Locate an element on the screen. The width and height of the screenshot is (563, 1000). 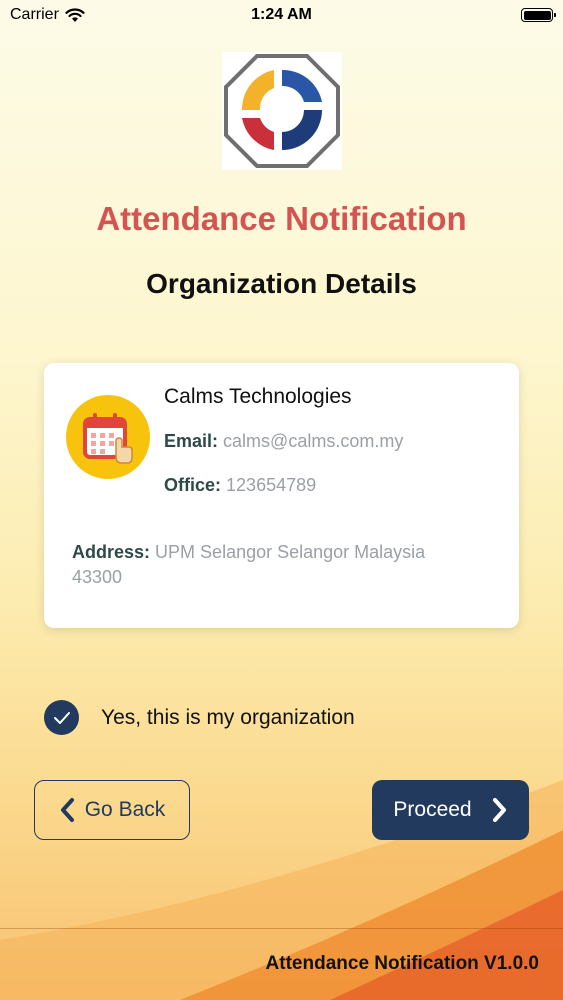
proceed-button: Proceed is located at coordinates (450, 810).